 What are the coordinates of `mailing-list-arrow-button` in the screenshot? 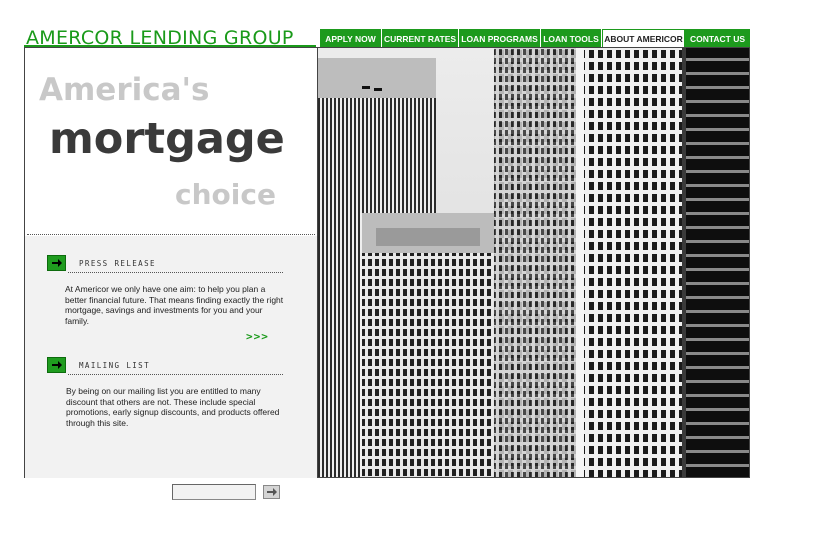 It's located at (56, 365).